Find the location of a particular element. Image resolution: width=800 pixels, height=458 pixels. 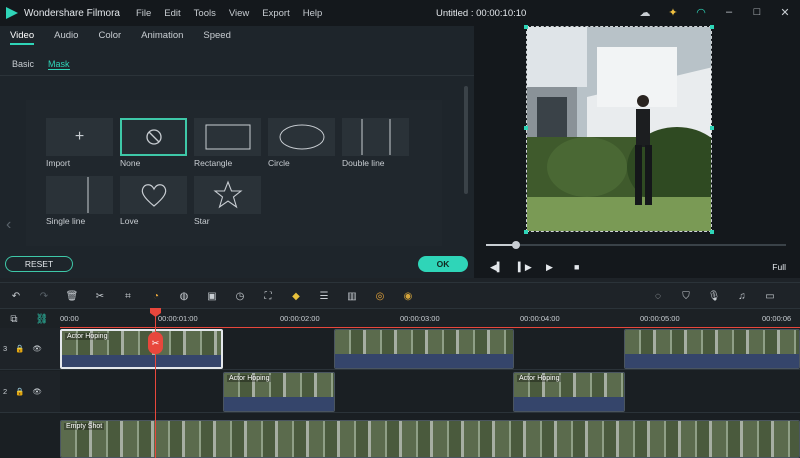

mask-rectangle is located at coordinates (227, 137).